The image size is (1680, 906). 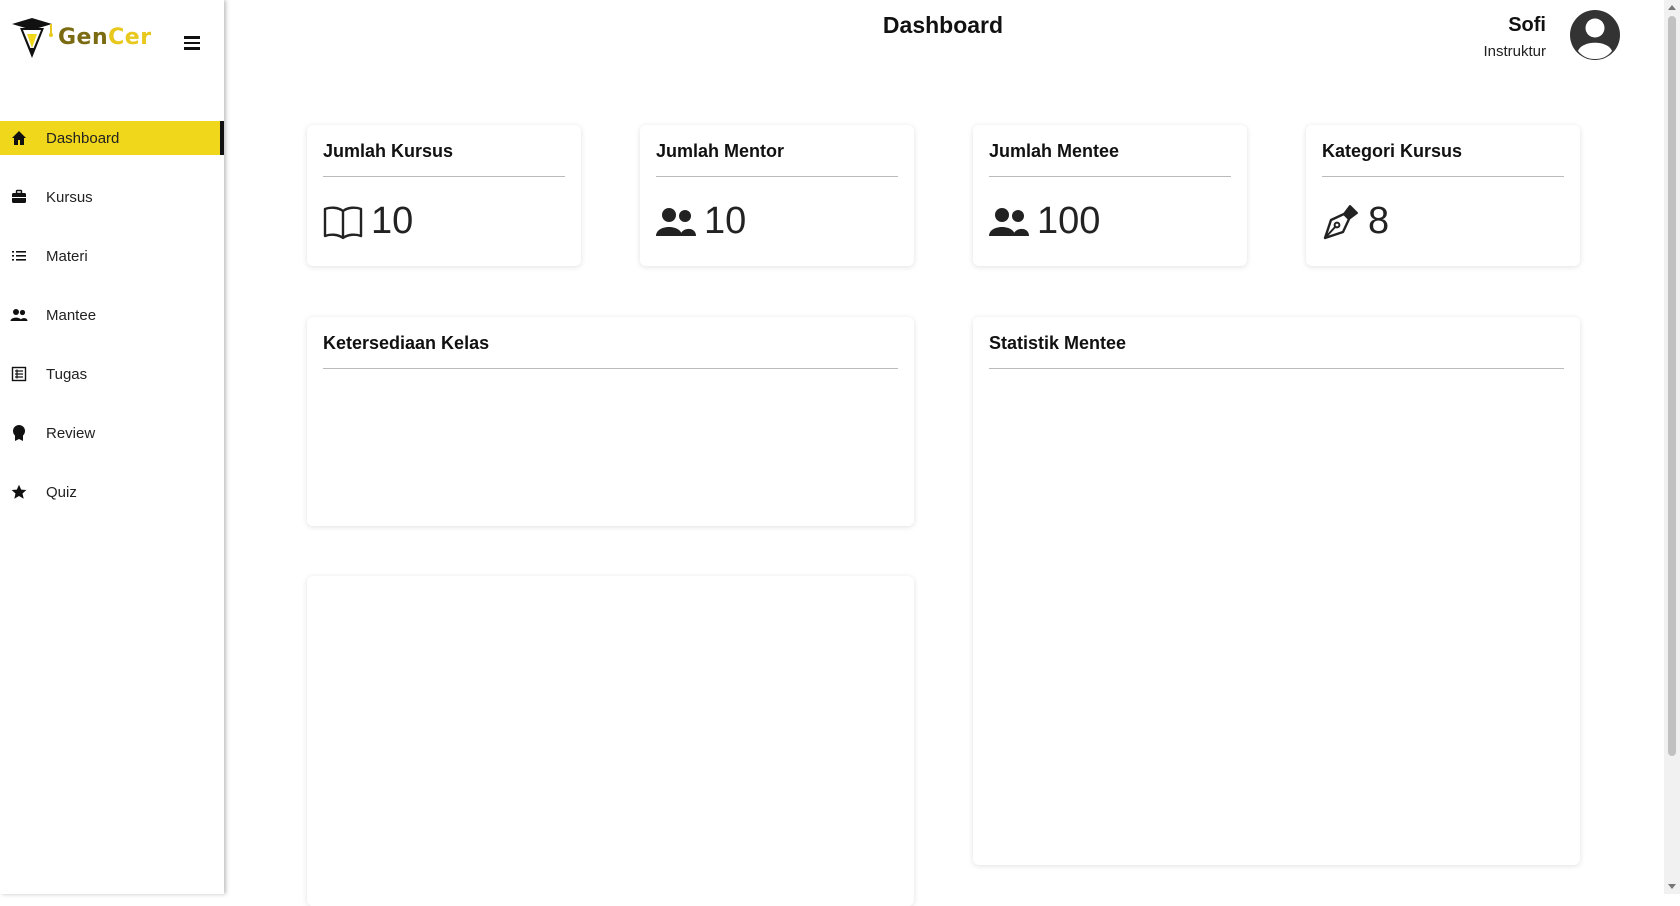 I want to click on logo: GenCer, so click(x=81, y=37).